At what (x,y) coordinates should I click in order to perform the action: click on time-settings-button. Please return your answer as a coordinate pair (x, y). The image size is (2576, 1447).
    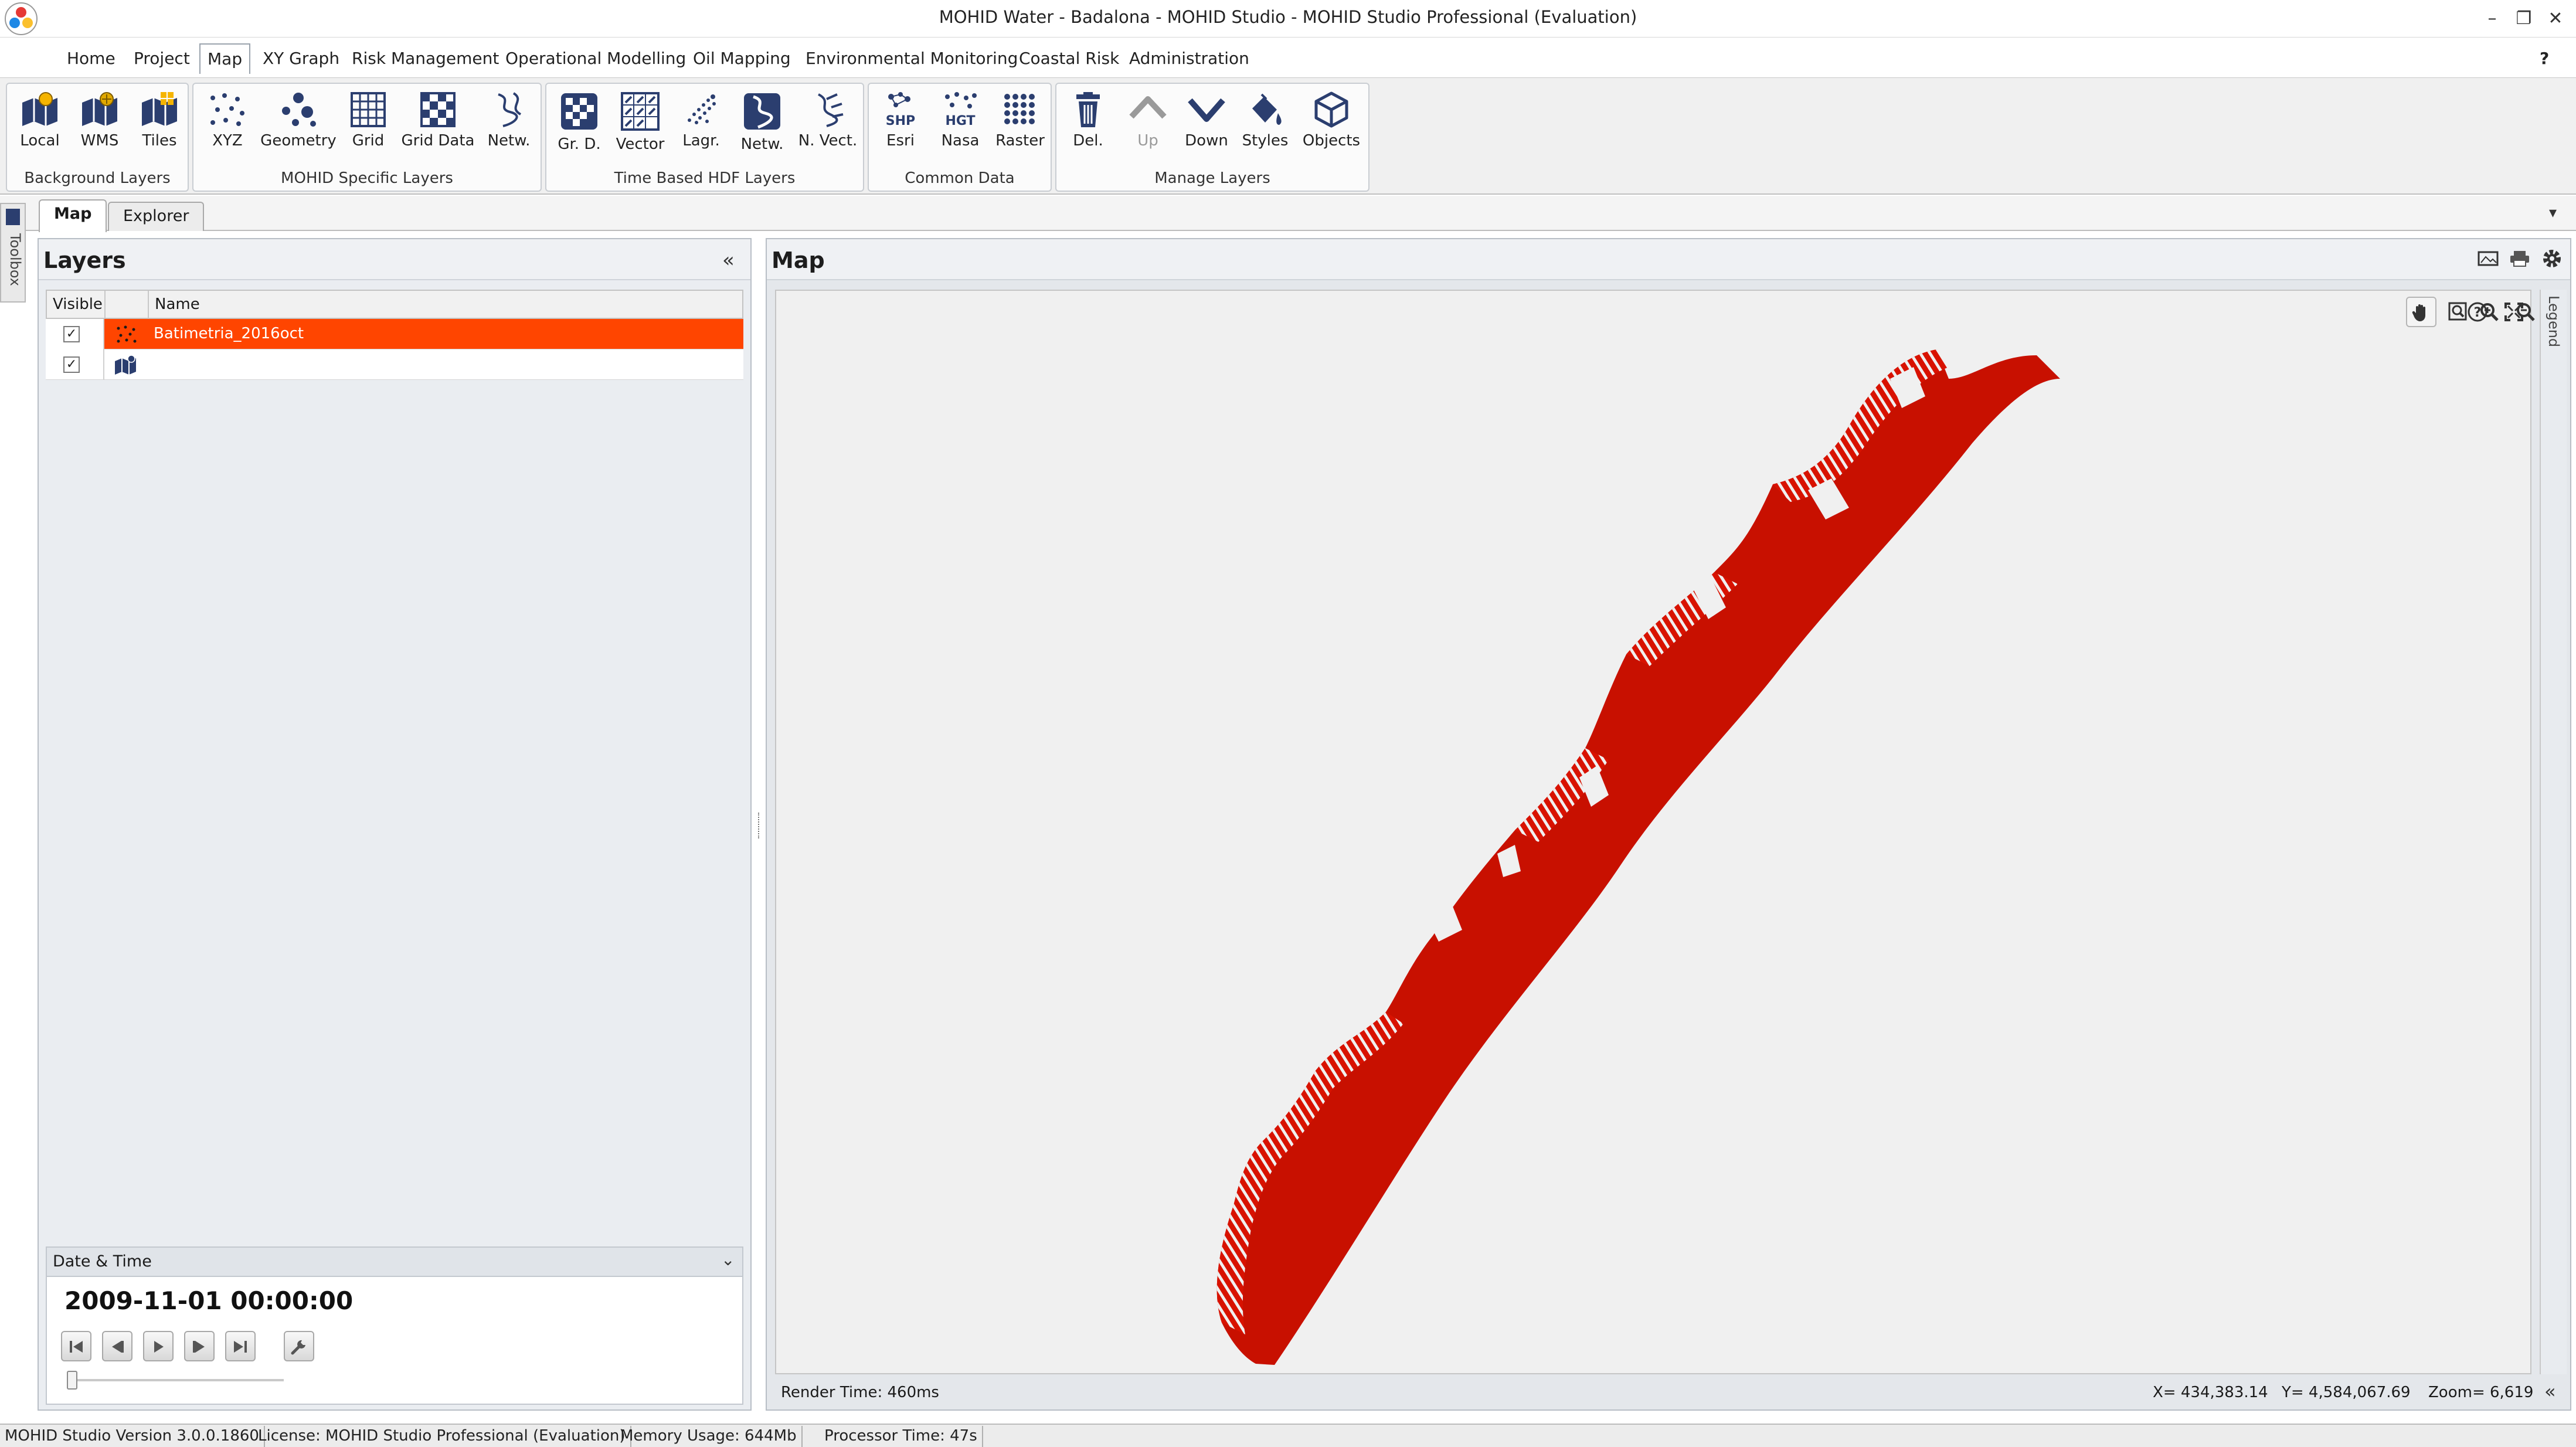
    Looking at the image, I should click on (299, 1346).